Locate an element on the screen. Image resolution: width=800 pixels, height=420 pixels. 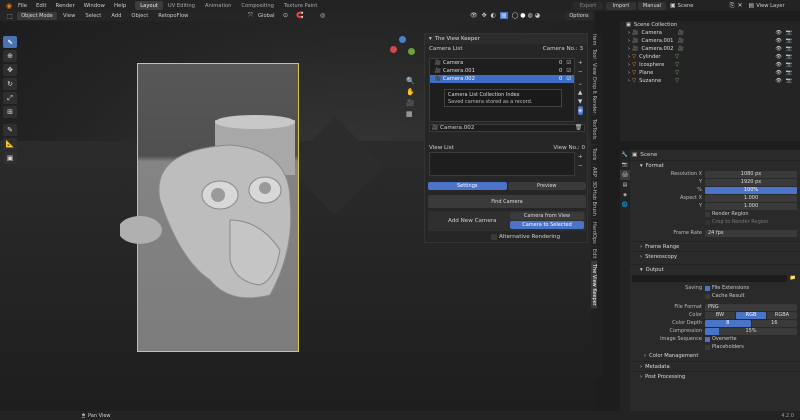
remove-item-icon: − is located at coordinates (580, 71).